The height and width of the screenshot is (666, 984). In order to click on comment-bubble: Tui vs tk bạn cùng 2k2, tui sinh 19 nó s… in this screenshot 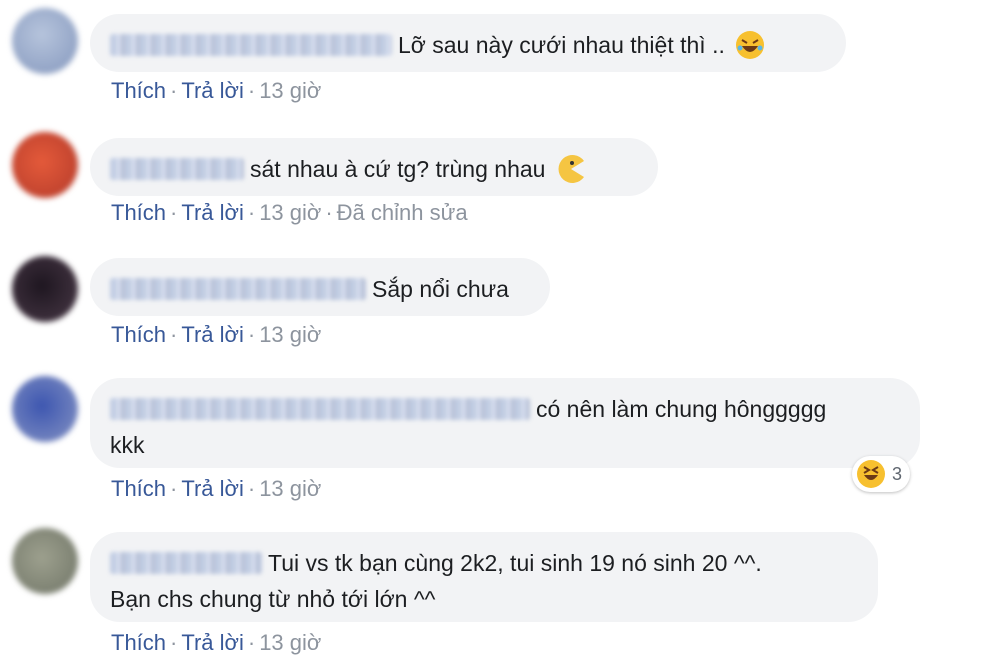, I will do `click(484, 577)`.